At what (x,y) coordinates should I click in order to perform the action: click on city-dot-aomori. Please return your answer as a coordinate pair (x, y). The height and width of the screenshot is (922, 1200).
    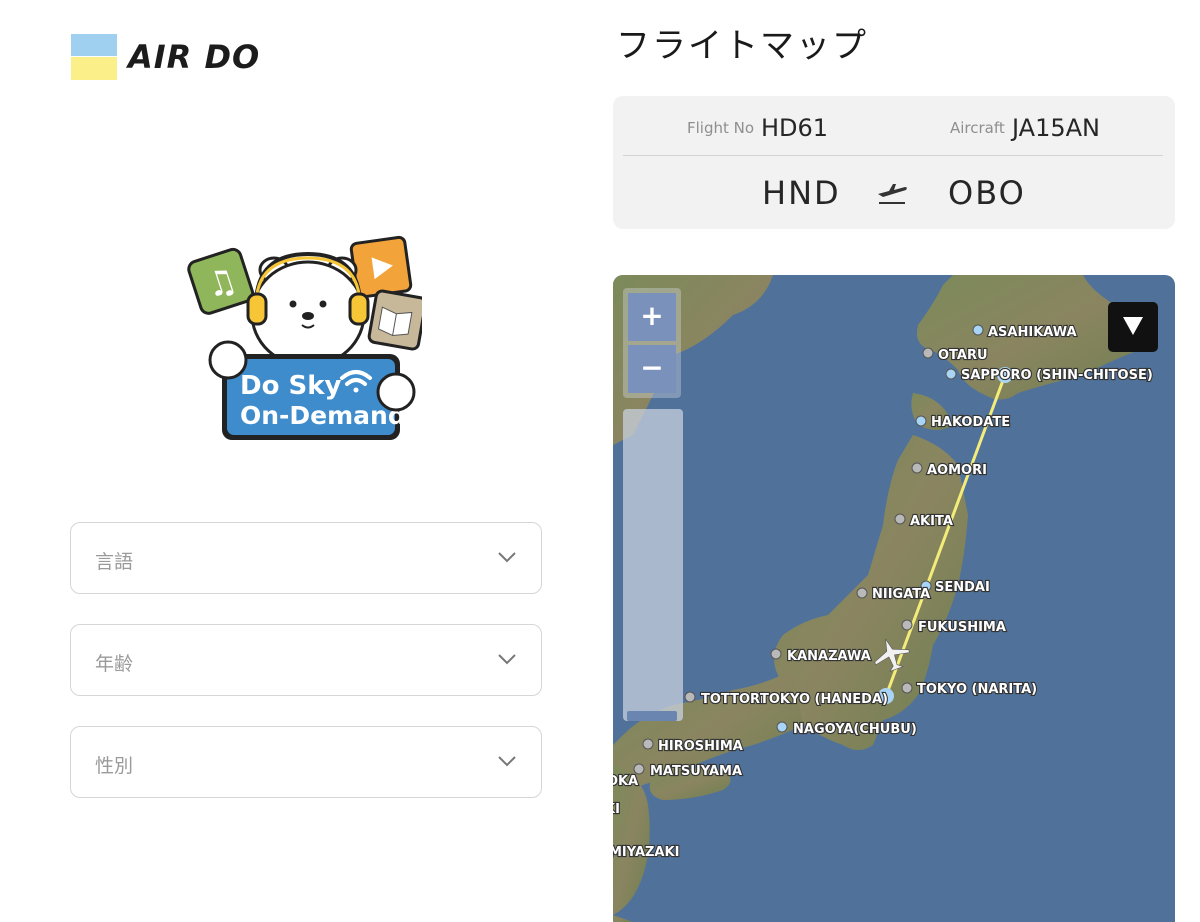
    Looking at the image, I should click on (917, 468).